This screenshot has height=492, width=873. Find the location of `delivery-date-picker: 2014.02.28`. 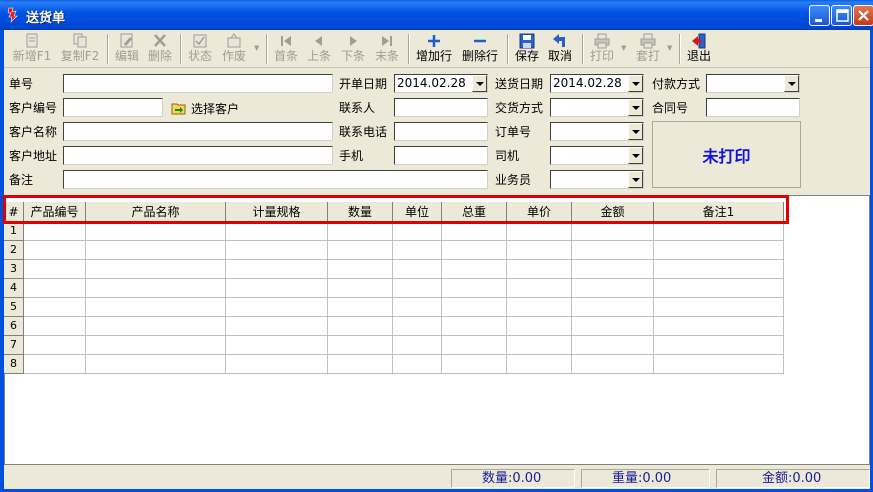

delivery-date-picker: 2014.02.28 is located at coordinates (597, 83).